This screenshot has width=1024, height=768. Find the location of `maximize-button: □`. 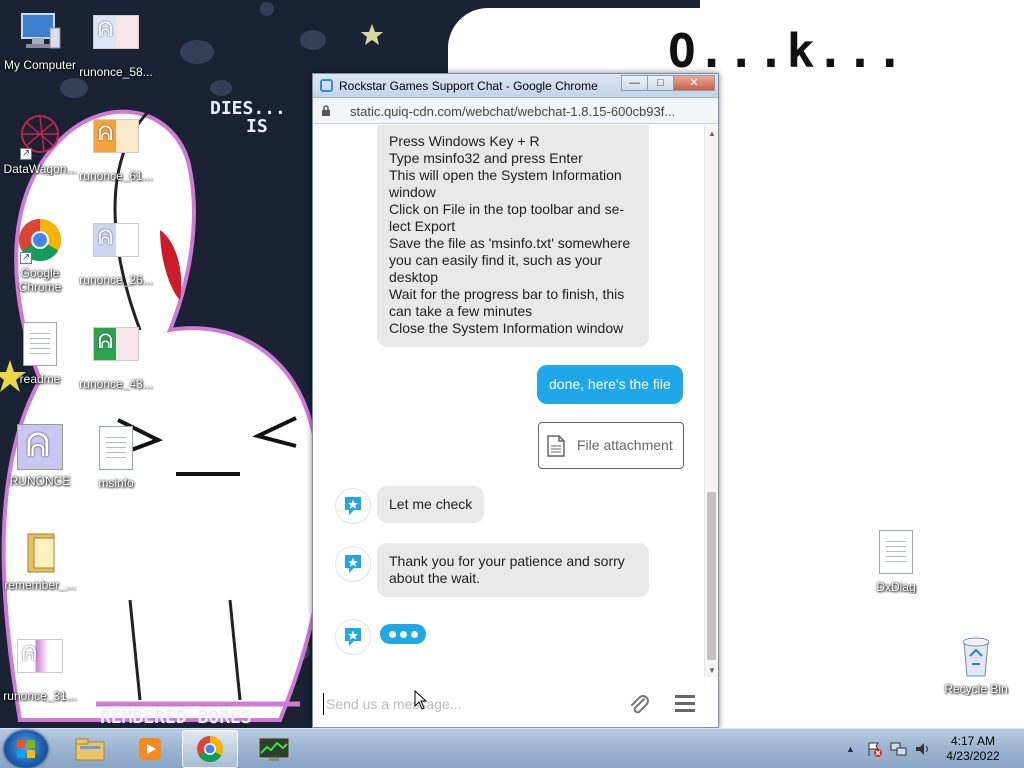

maximize-button: □ is located at coordinates (660, 83).